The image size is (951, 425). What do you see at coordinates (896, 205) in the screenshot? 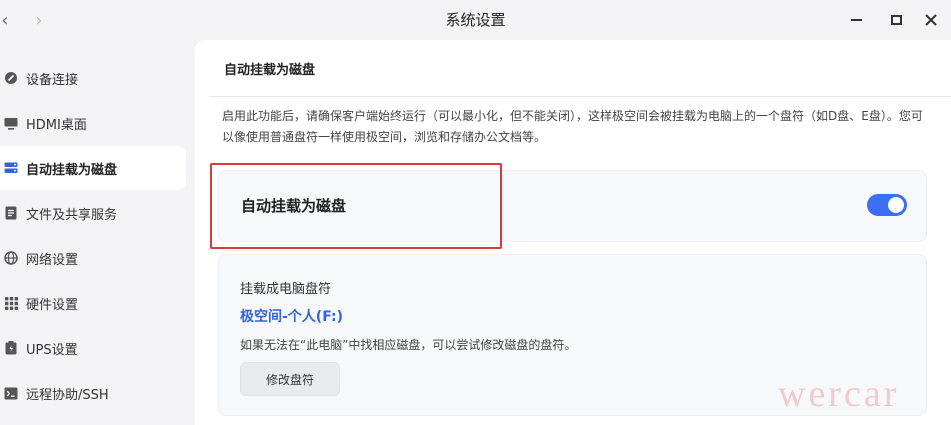
I see `toggle-knob` at bounding box center [896, 205].